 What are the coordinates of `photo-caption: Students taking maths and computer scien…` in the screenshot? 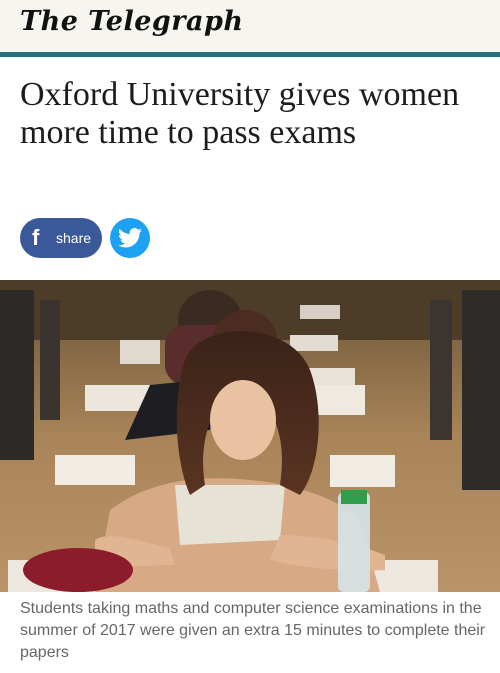 It's located at (253, 630).